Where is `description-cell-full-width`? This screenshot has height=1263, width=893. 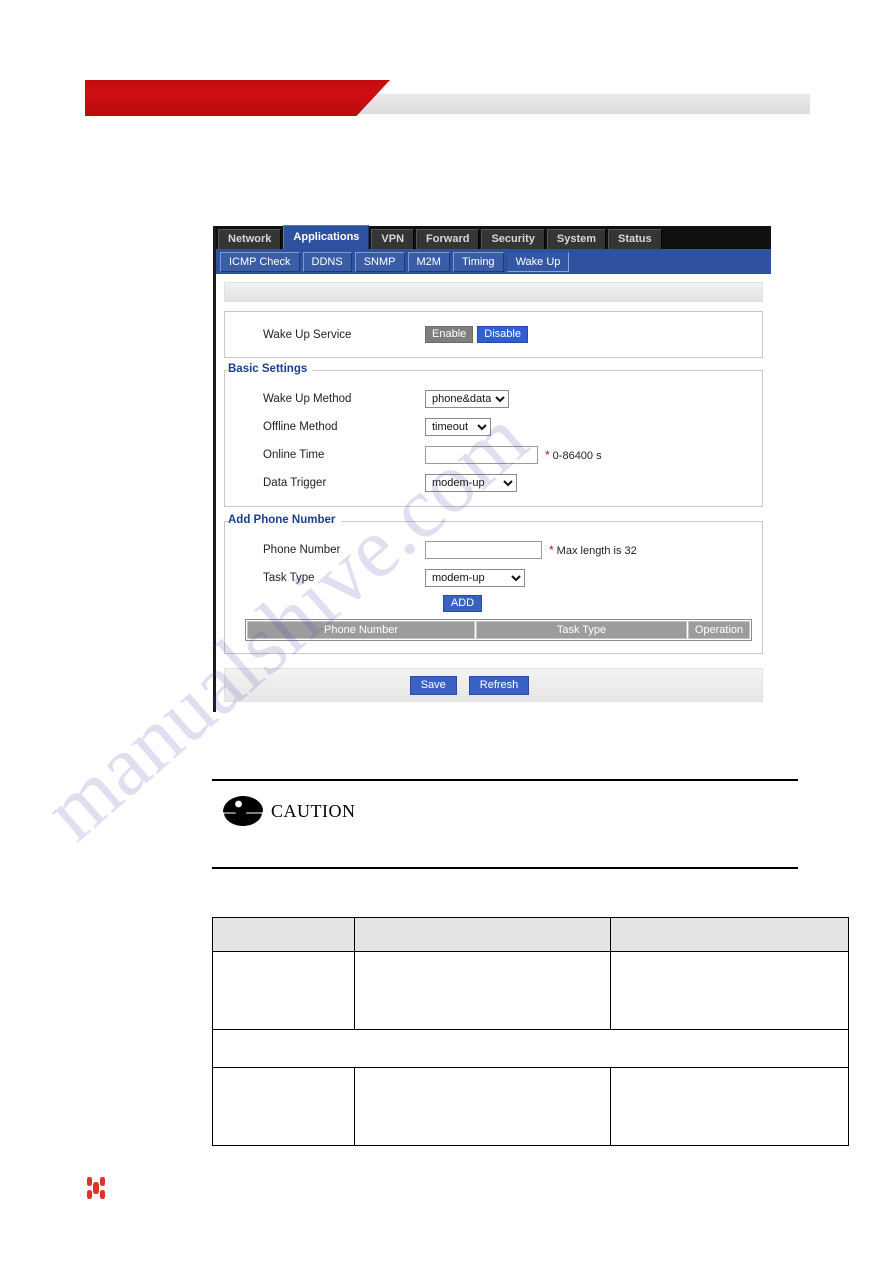
description-cell-full-width is located at coordinates (530, 1048).